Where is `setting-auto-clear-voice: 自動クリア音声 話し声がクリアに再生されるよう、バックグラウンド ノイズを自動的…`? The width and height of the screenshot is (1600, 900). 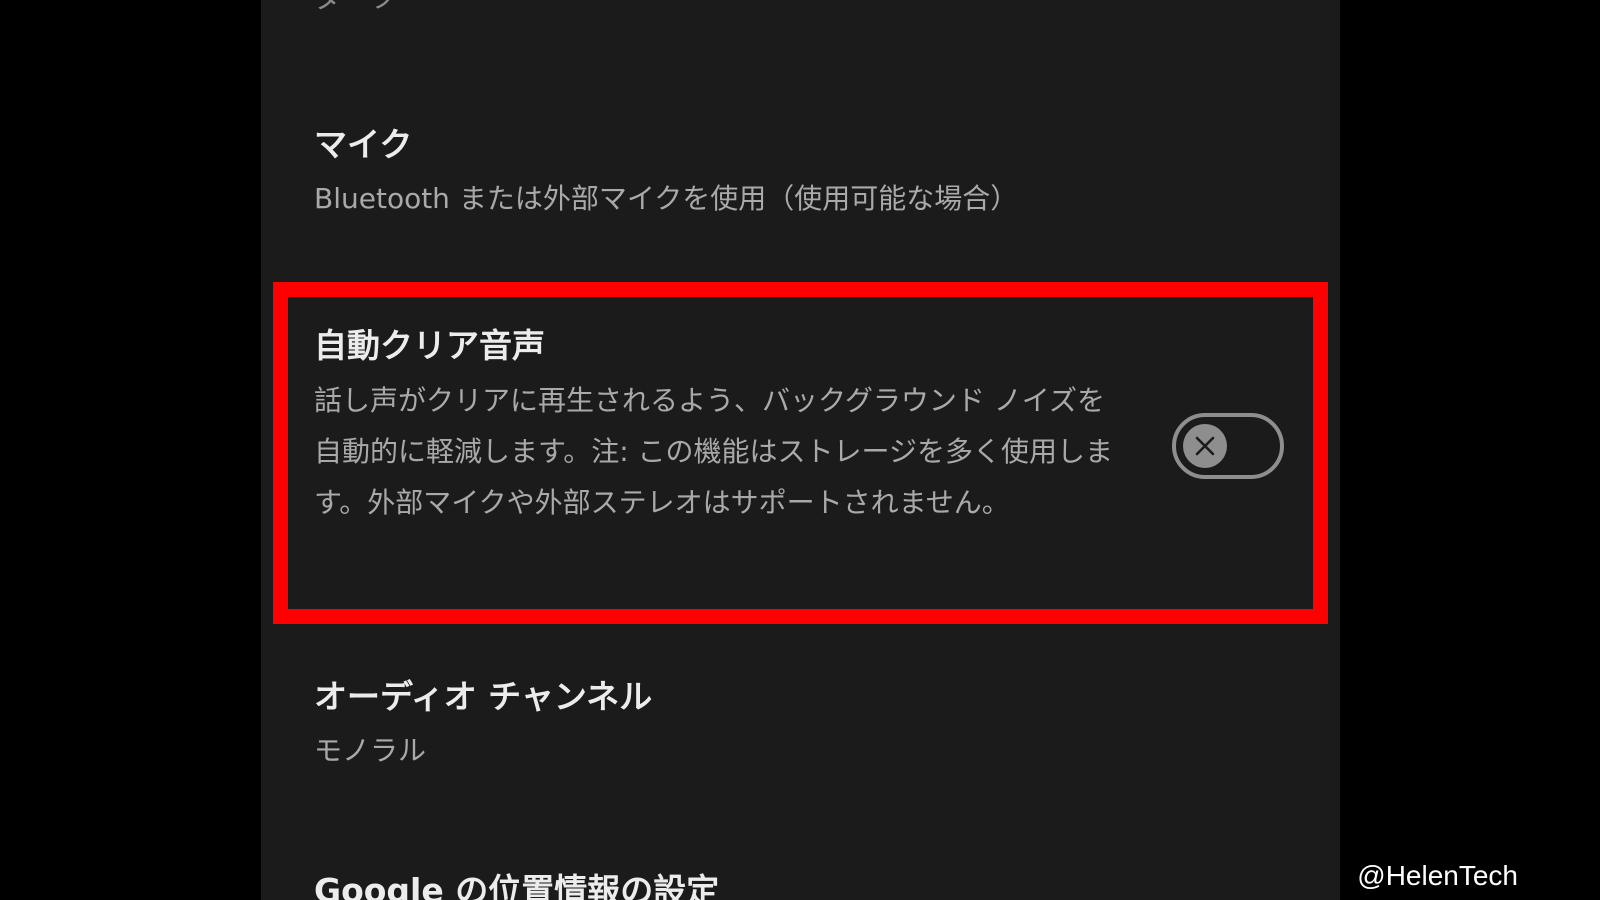
setting-auto-clear-voice: 自動クリア音声 話し声がクリアに再生されるよう、バックグラウンド ノイズを自動的… is located at coordinates (807, 426).